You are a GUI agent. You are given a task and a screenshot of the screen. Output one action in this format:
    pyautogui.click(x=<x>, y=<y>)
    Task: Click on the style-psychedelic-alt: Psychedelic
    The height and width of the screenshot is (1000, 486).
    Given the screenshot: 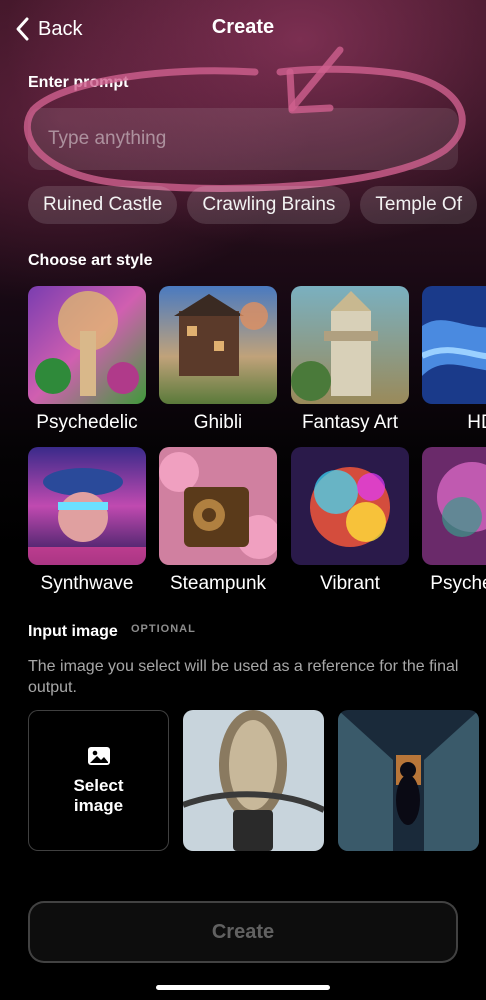 What is the action you would take?
    pyautogui.click(x=454, y=521)
    